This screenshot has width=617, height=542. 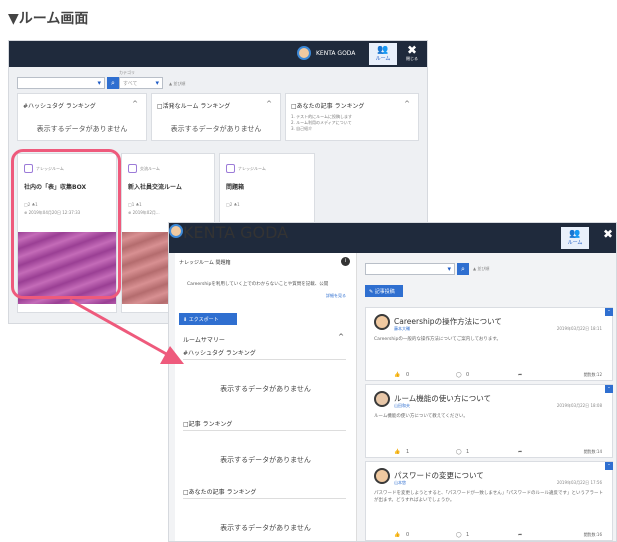 What do you see at coordinates (408, 452) in the screenshot?
I see `like-count: 1` at bounding box center [408, 452].